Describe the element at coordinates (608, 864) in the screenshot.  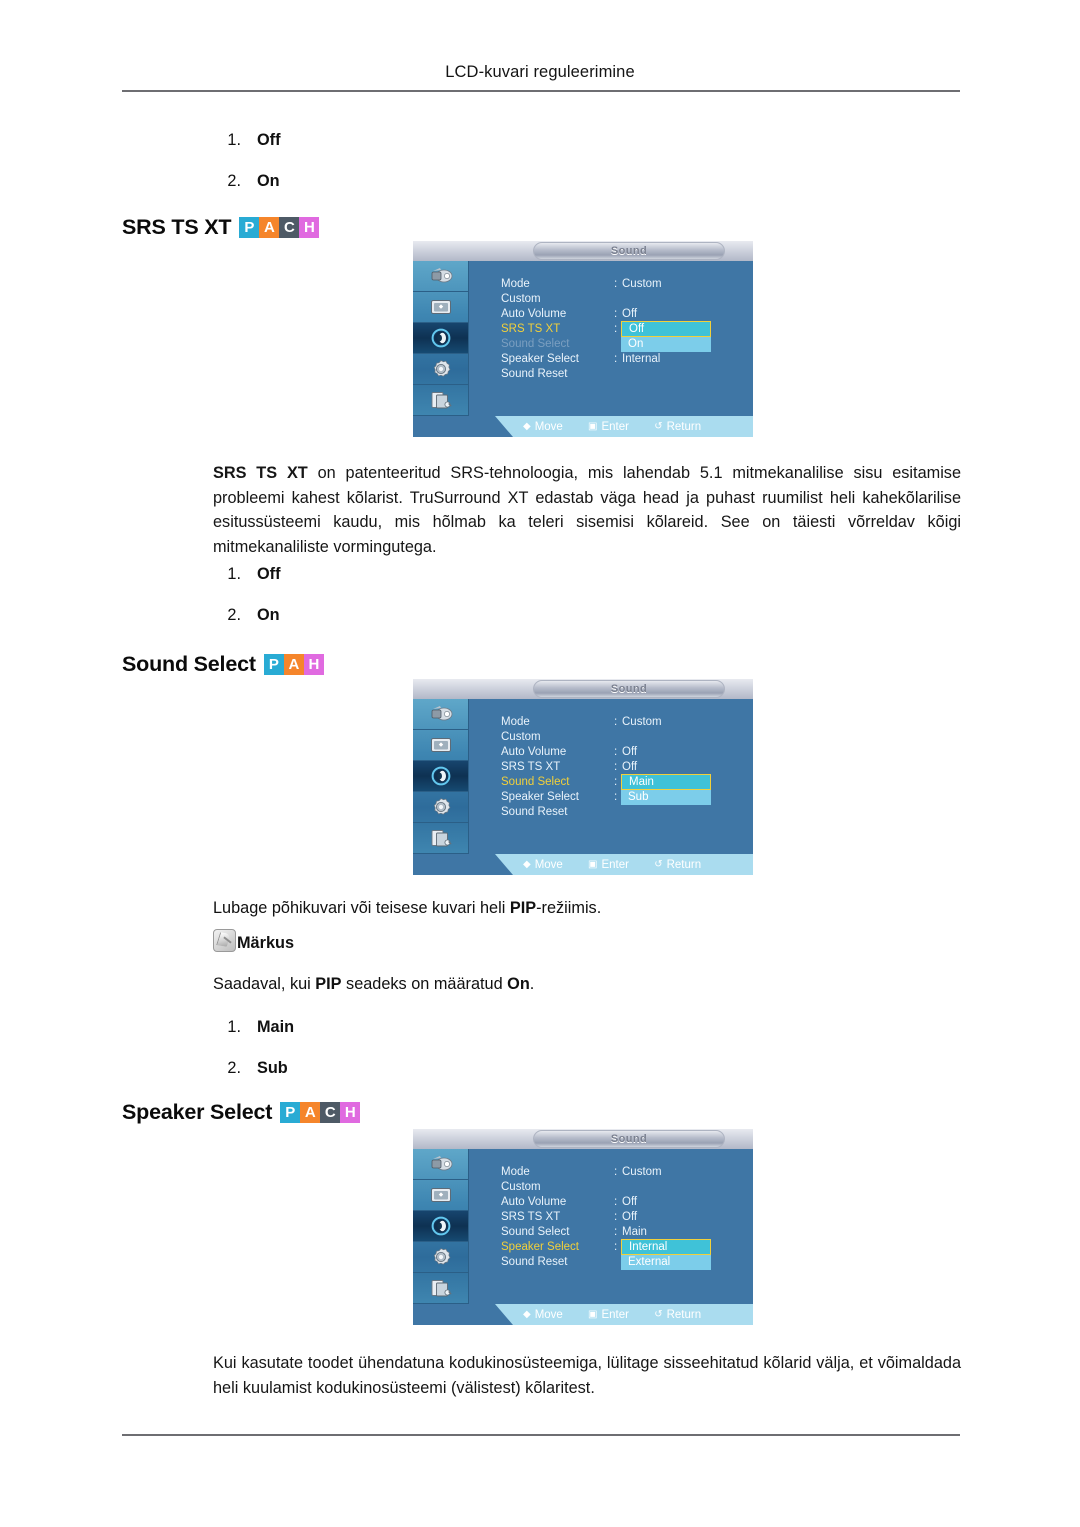
I see `osd-hint-enter: ▣ Enter` at that location.